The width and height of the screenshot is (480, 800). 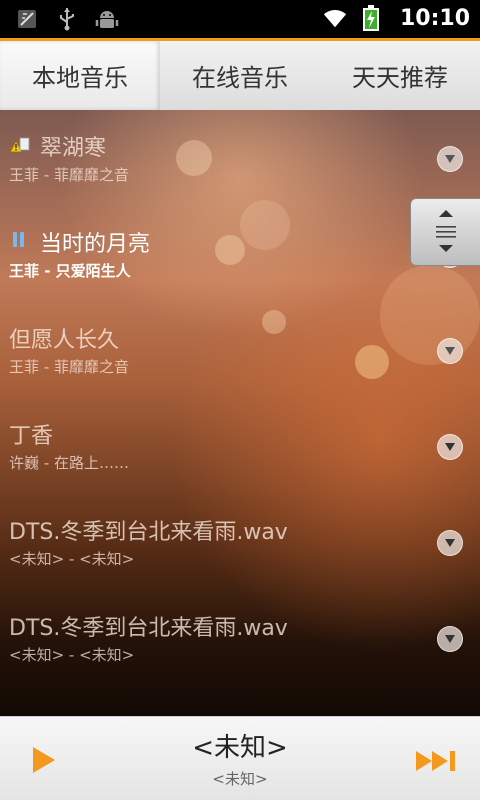 I want to click on play-icon, so click(x=44, y=760).